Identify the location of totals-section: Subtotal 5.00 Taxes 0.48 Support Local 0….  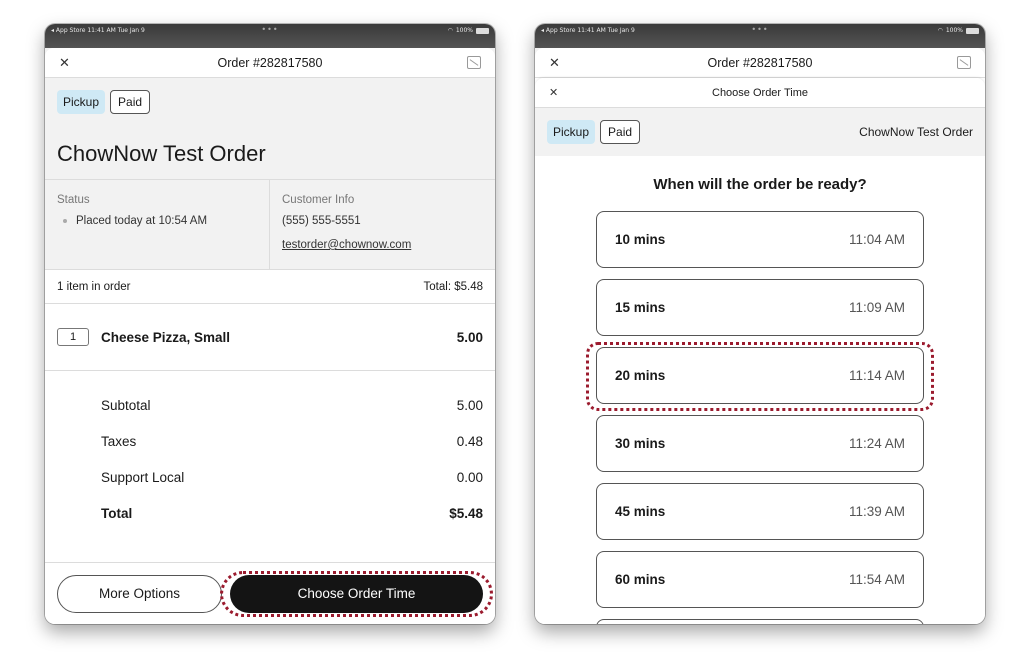
(270, 451).